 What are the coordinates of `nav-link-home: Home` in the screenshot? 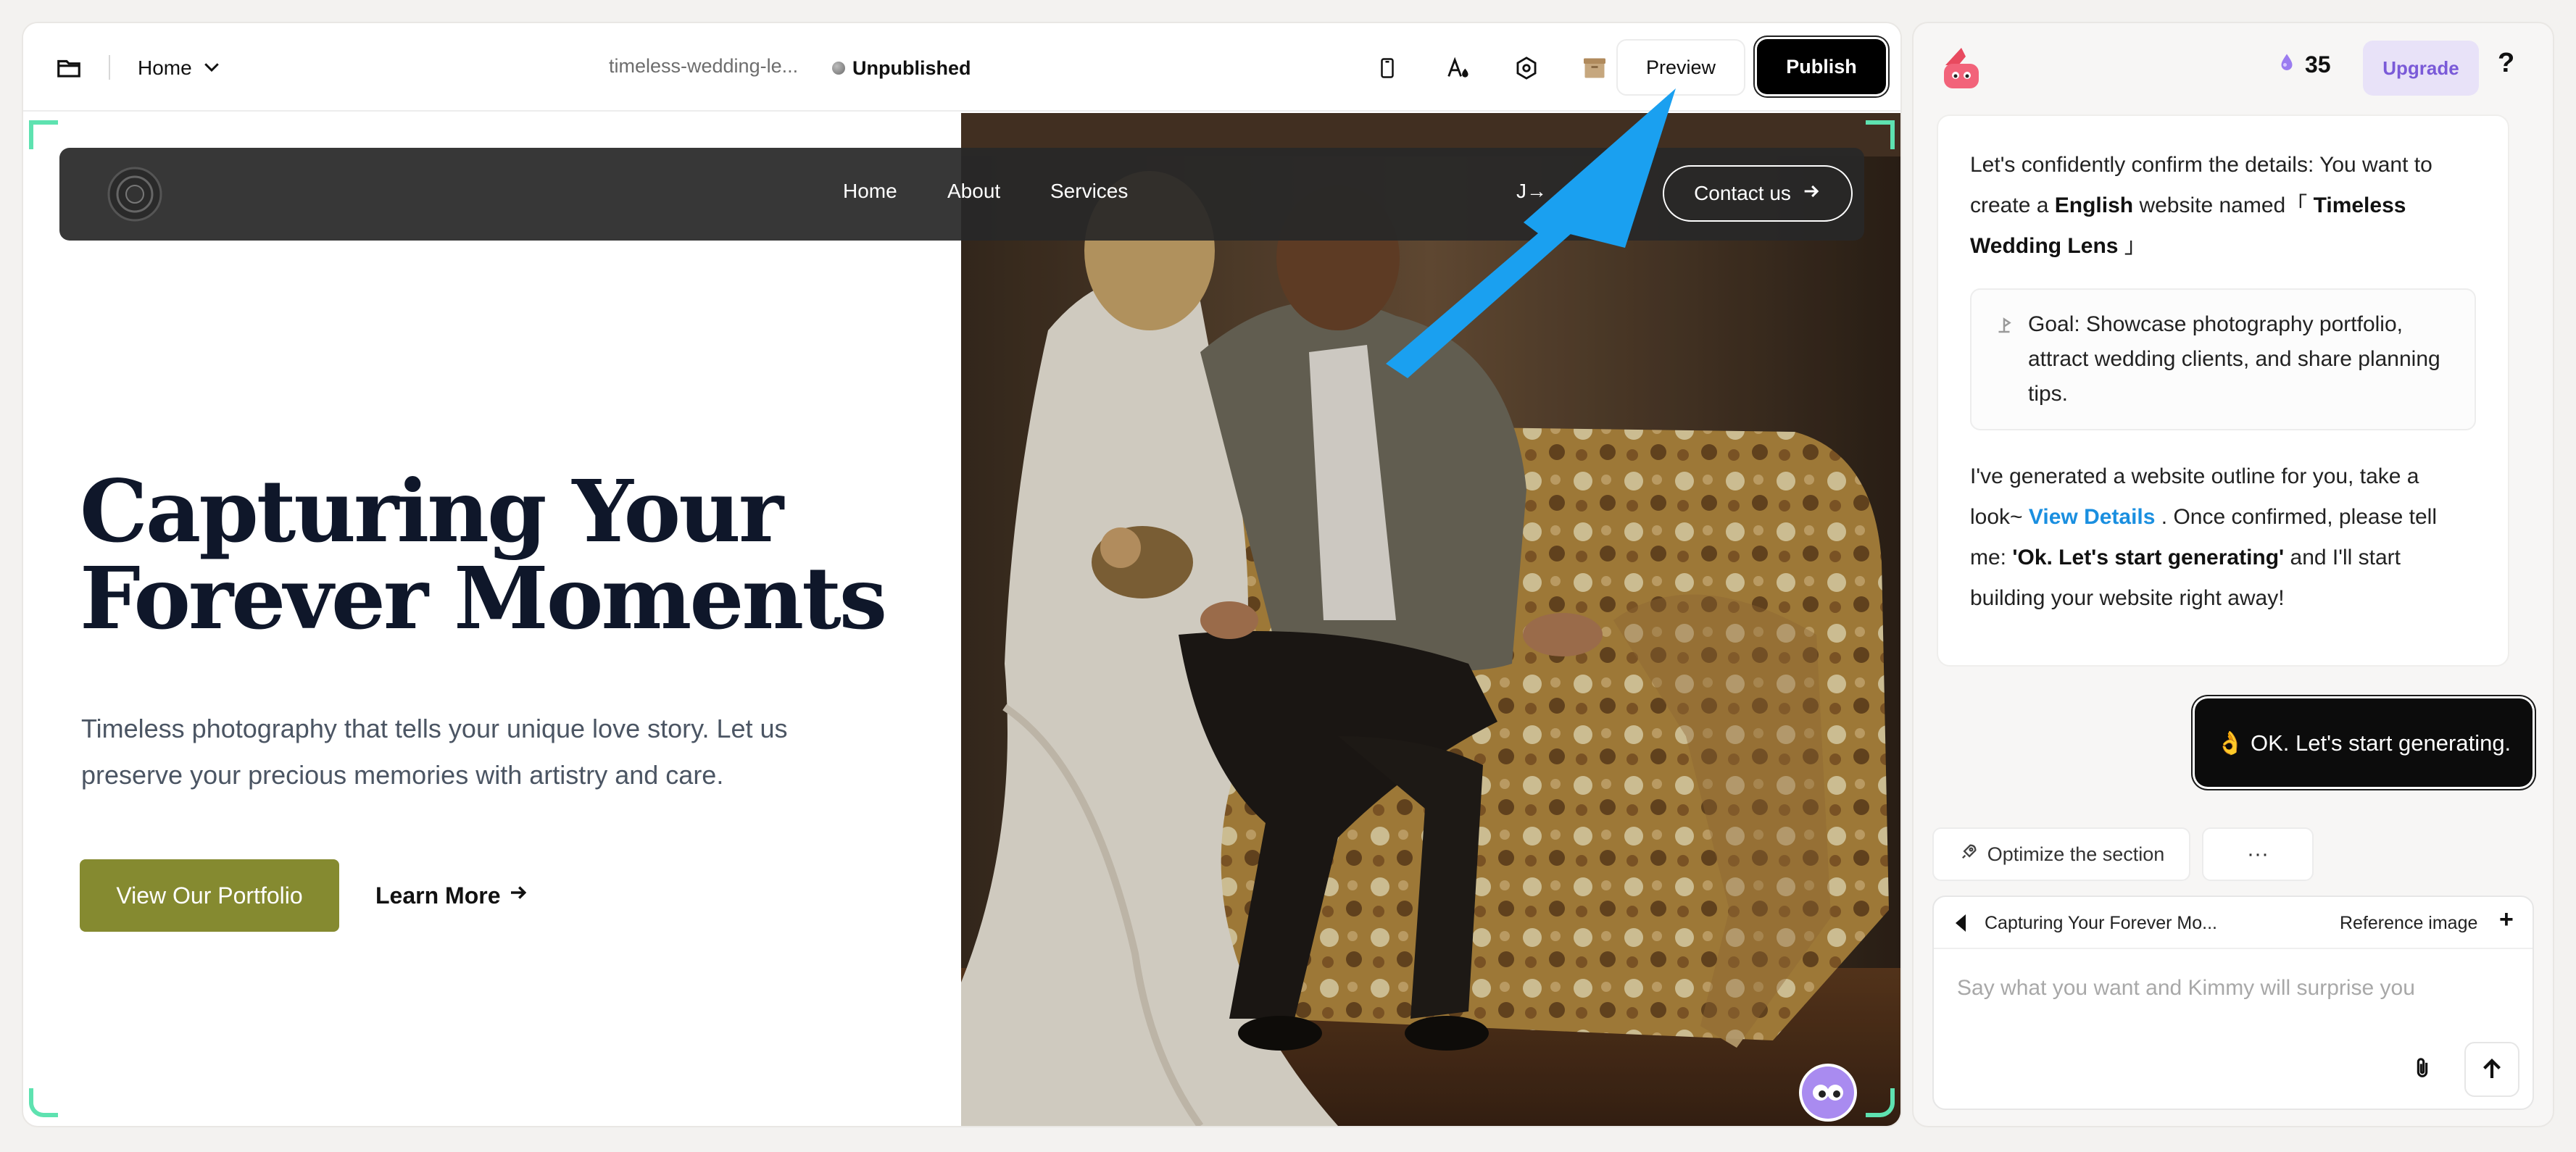 It's located at (870, 191).